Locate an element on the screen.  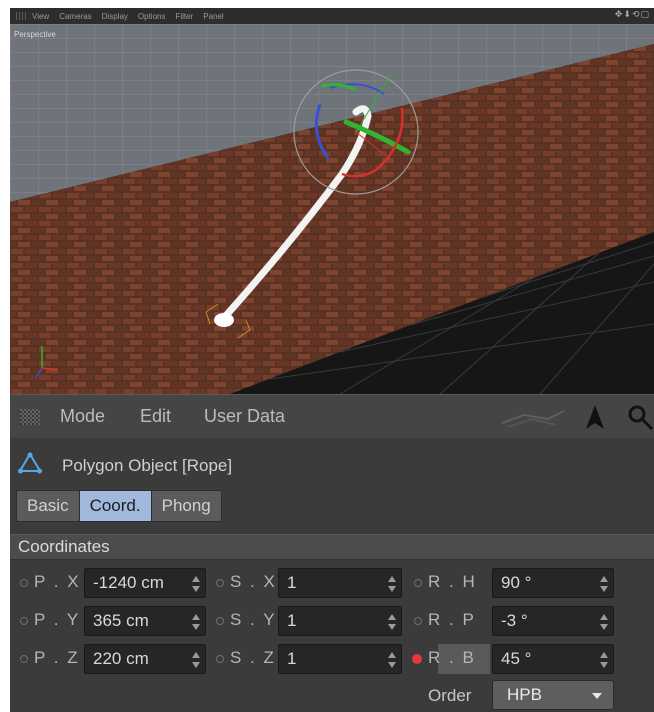
input-sz: 1 is located at coordinates (340, 659).